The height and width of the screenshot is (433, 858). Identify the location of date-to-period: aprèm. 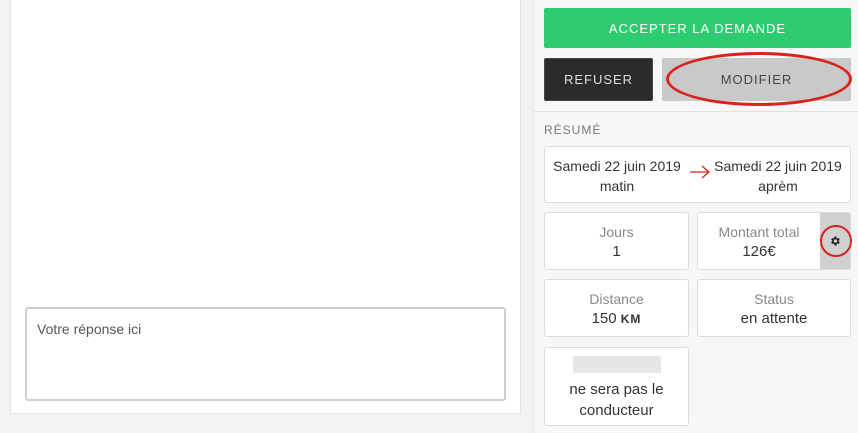
(778, 186).